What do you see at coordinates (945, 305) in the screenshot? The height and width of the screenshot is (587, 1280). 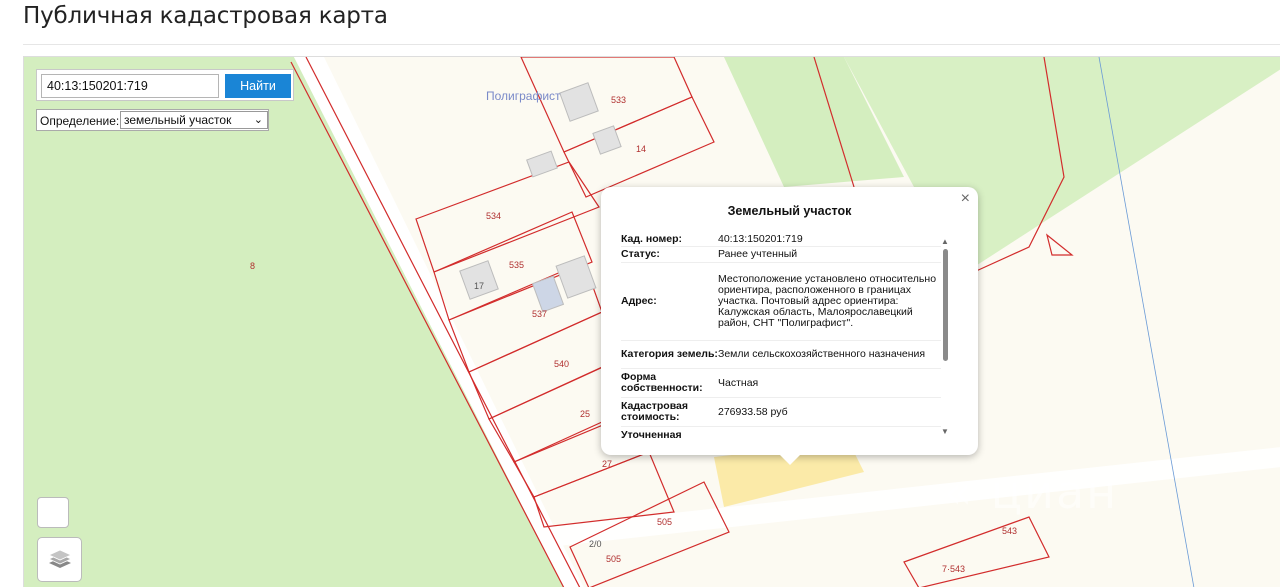 I see `scroll-thumb` at bounding box center [945, 305].